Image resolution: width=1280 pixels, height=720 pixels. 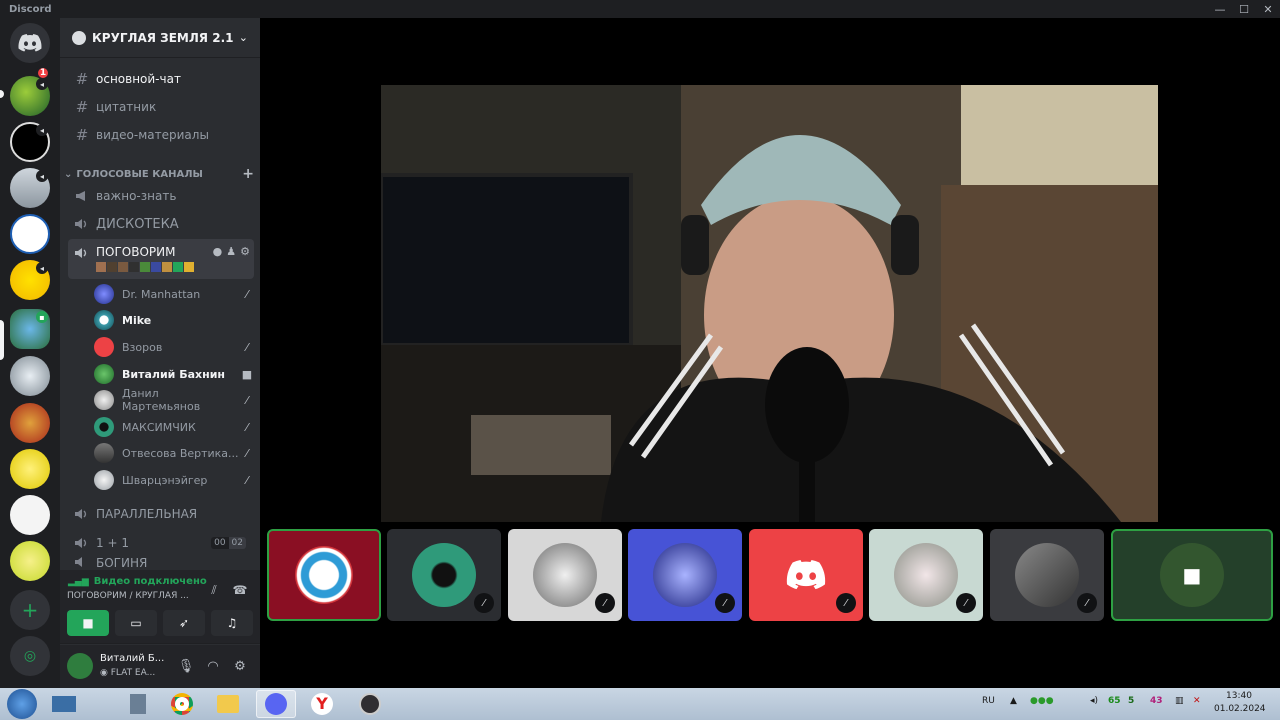 What do you see at coordinates (1268, 9) in the screenshot?
I see `close-button: ✕` at bounding box center [1268, 9].